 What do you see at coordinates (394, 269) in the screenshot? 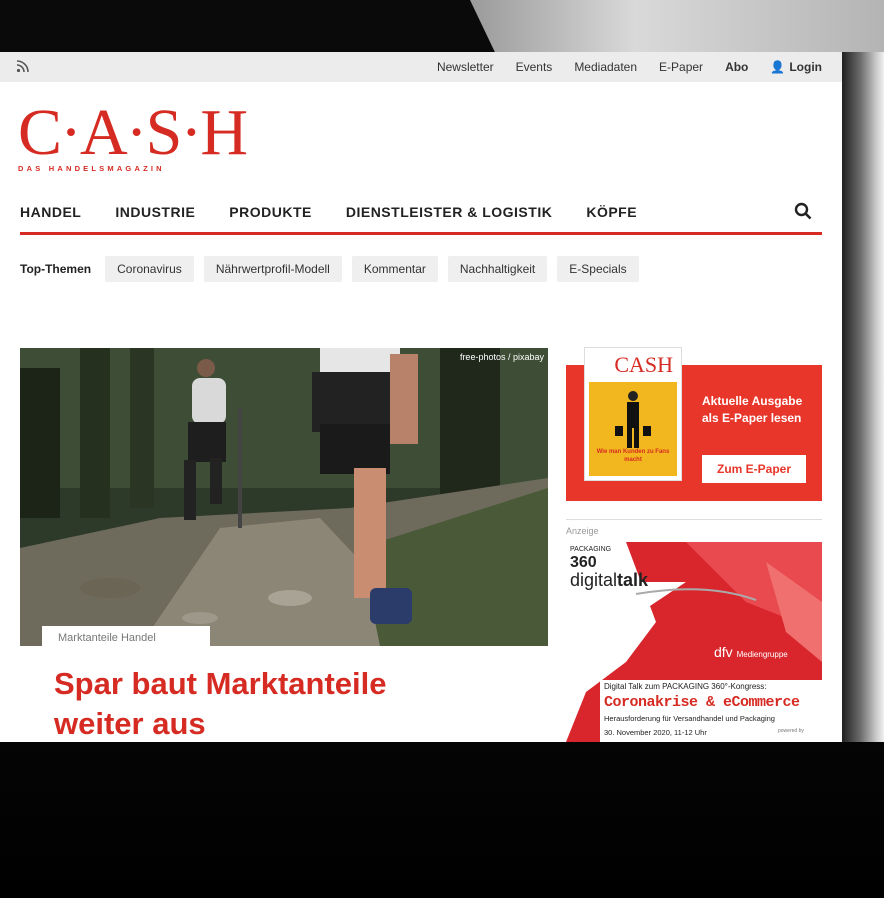
I see `topic-kommentar: Kommentar` at bounding box center [394, 269].